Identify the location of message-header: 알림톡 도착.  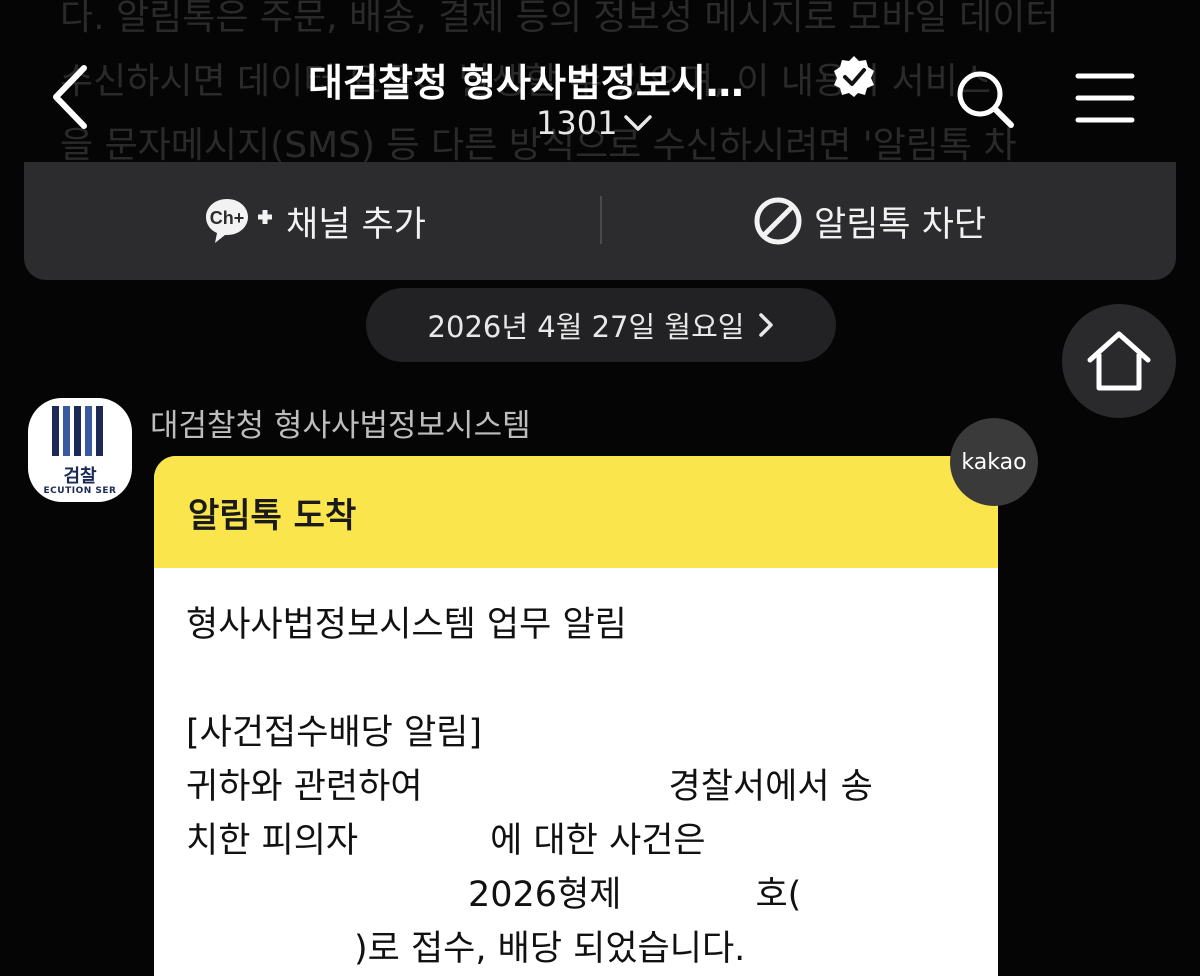
(576, 512).